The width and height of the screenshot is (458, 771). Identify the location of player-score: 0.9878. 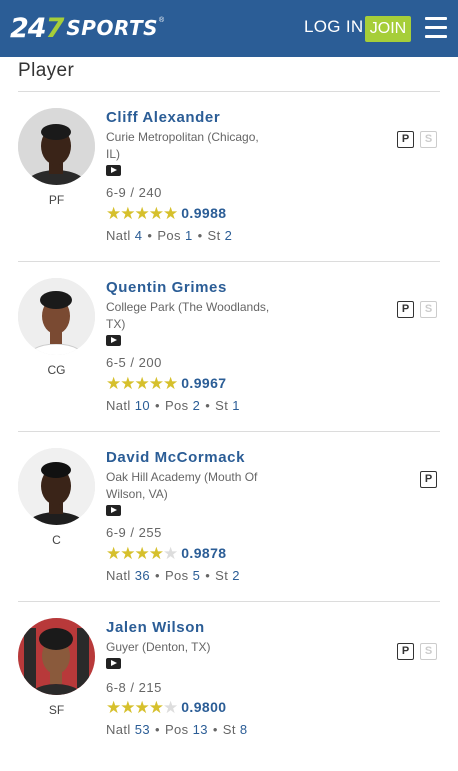
(204, 553).